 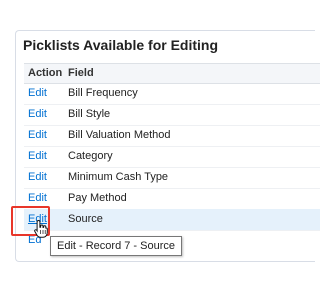 I want to click on table-header: Action Field, so click(x=172, y=73).